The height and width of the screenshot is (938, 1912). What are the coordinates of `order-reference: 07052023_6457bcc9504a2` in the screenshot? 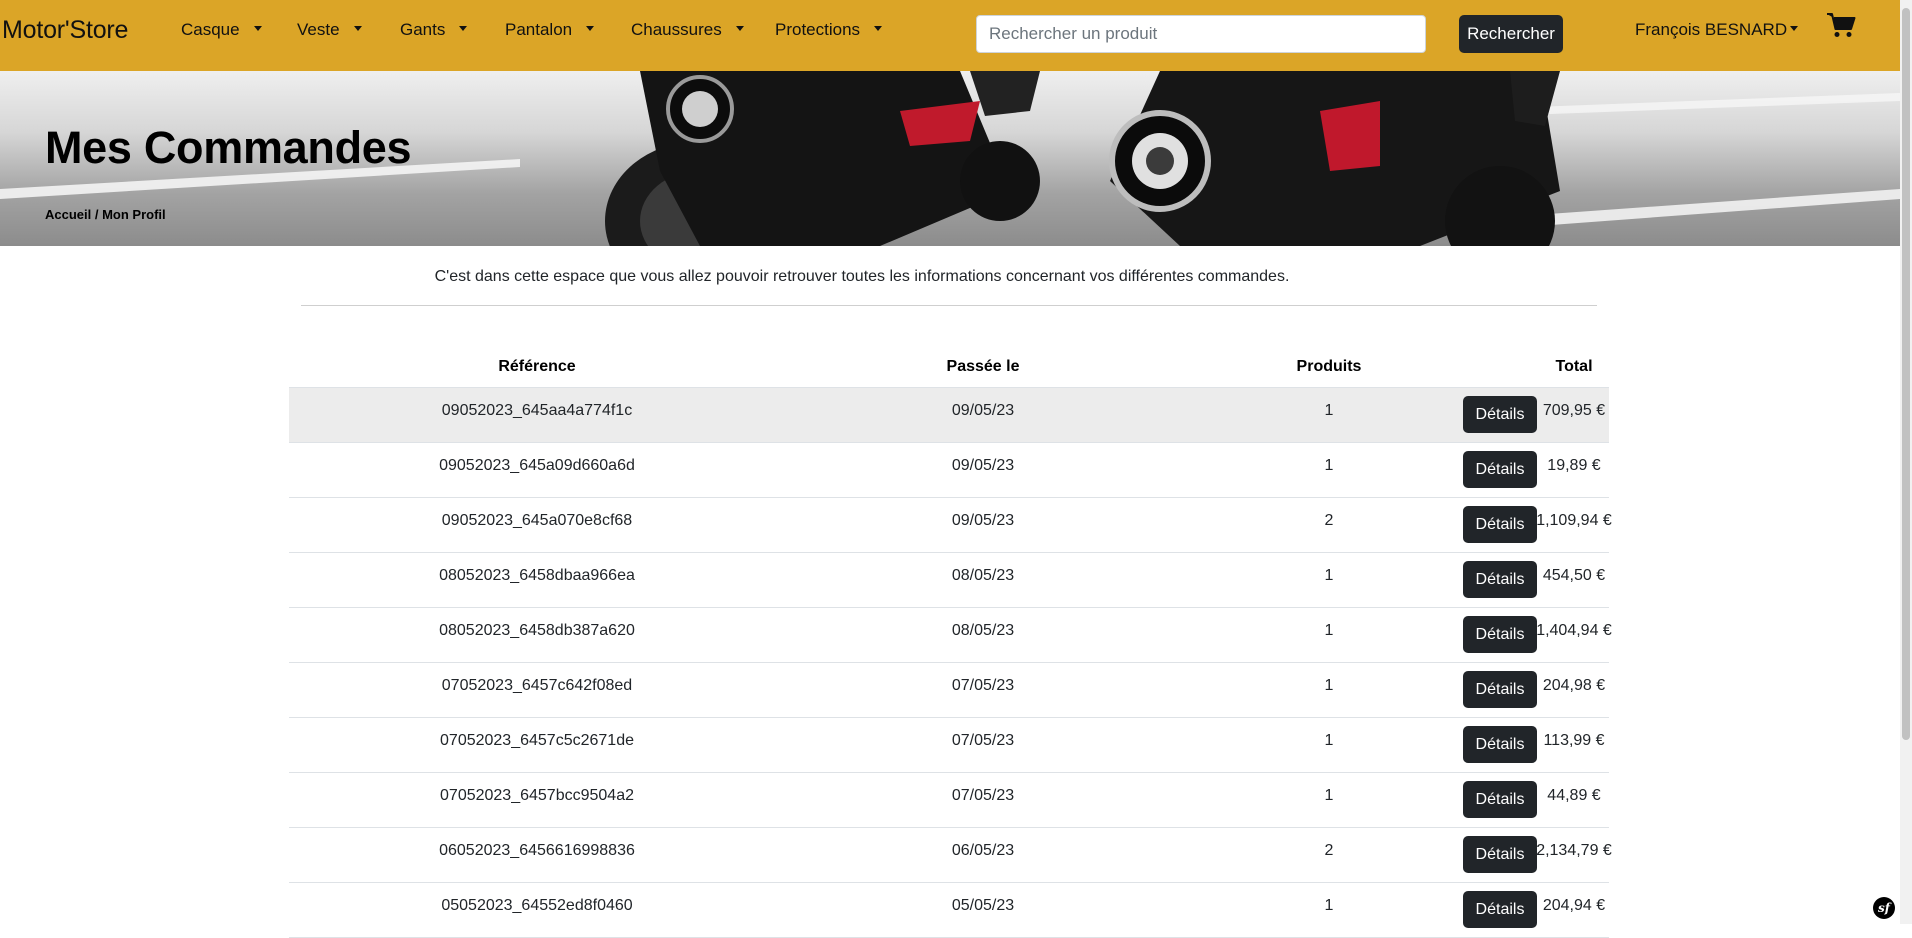 It's located at (537, 795).